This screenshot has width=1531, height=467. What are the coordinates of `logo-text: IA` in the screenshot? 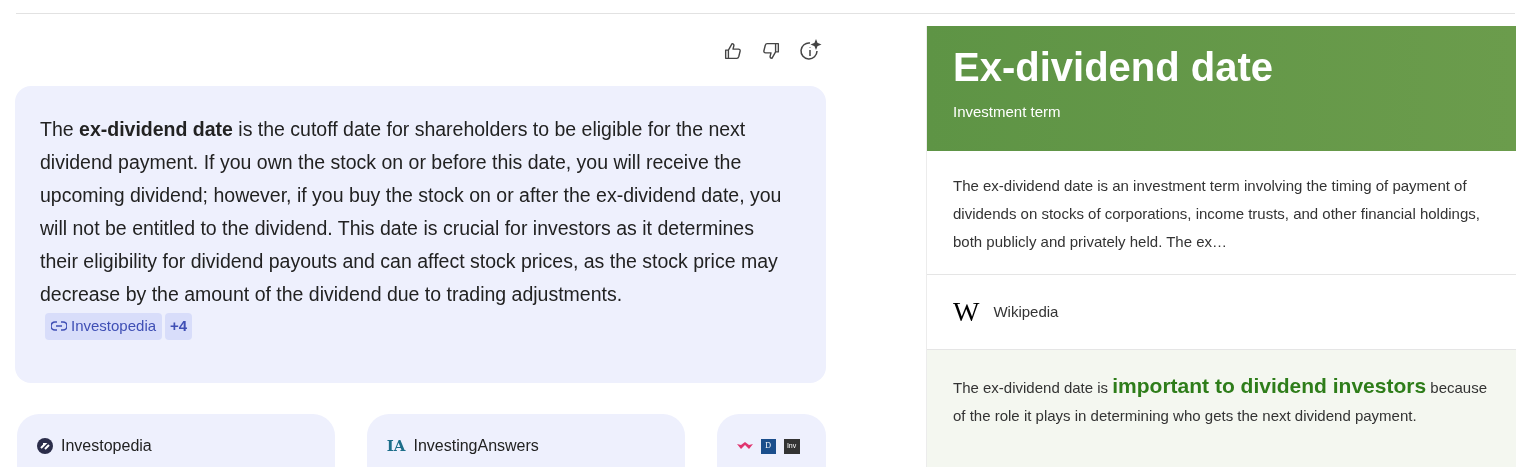 It's located at (396, 446).